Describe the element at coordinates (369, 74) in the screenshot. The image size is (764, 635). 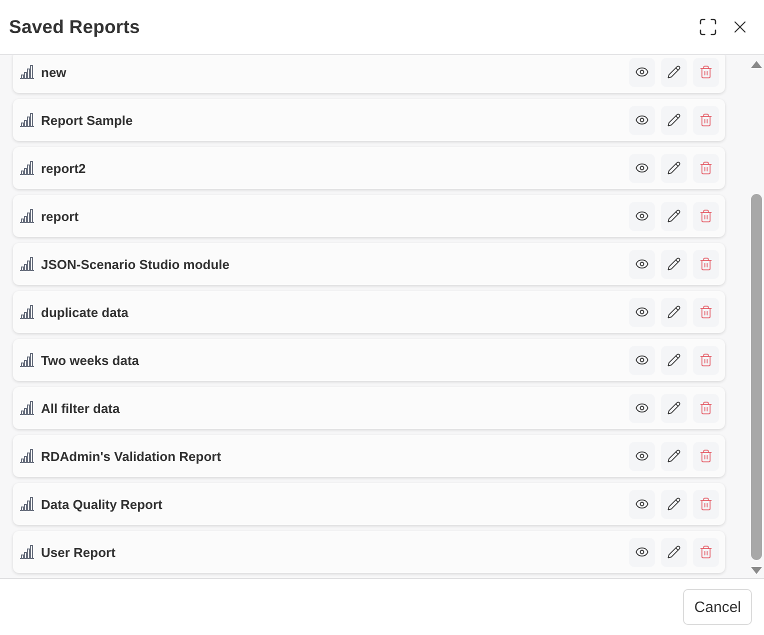
I see `report-card: new` at that location.